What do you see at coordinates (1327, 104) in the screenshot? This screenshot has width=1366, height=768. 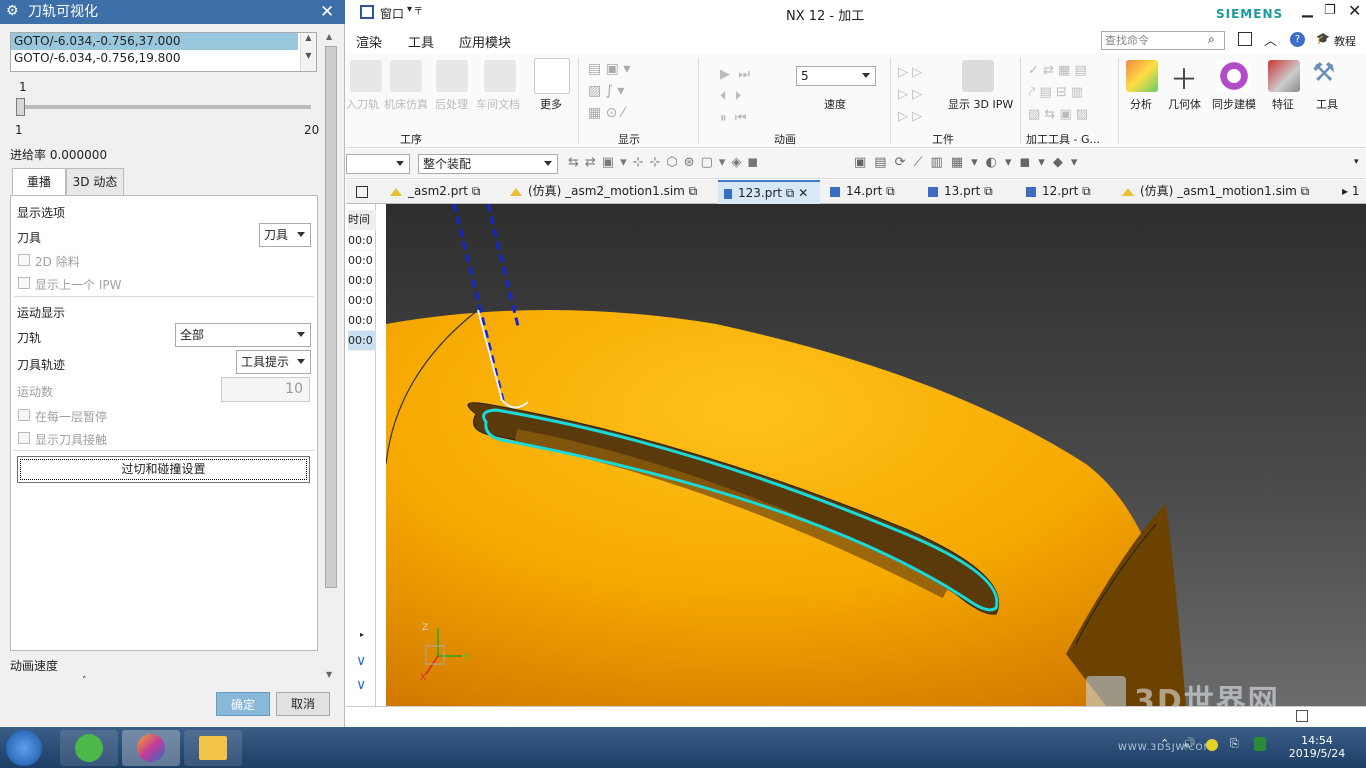 I see `tools-button: 工具` at bounding box center [1327, 104].